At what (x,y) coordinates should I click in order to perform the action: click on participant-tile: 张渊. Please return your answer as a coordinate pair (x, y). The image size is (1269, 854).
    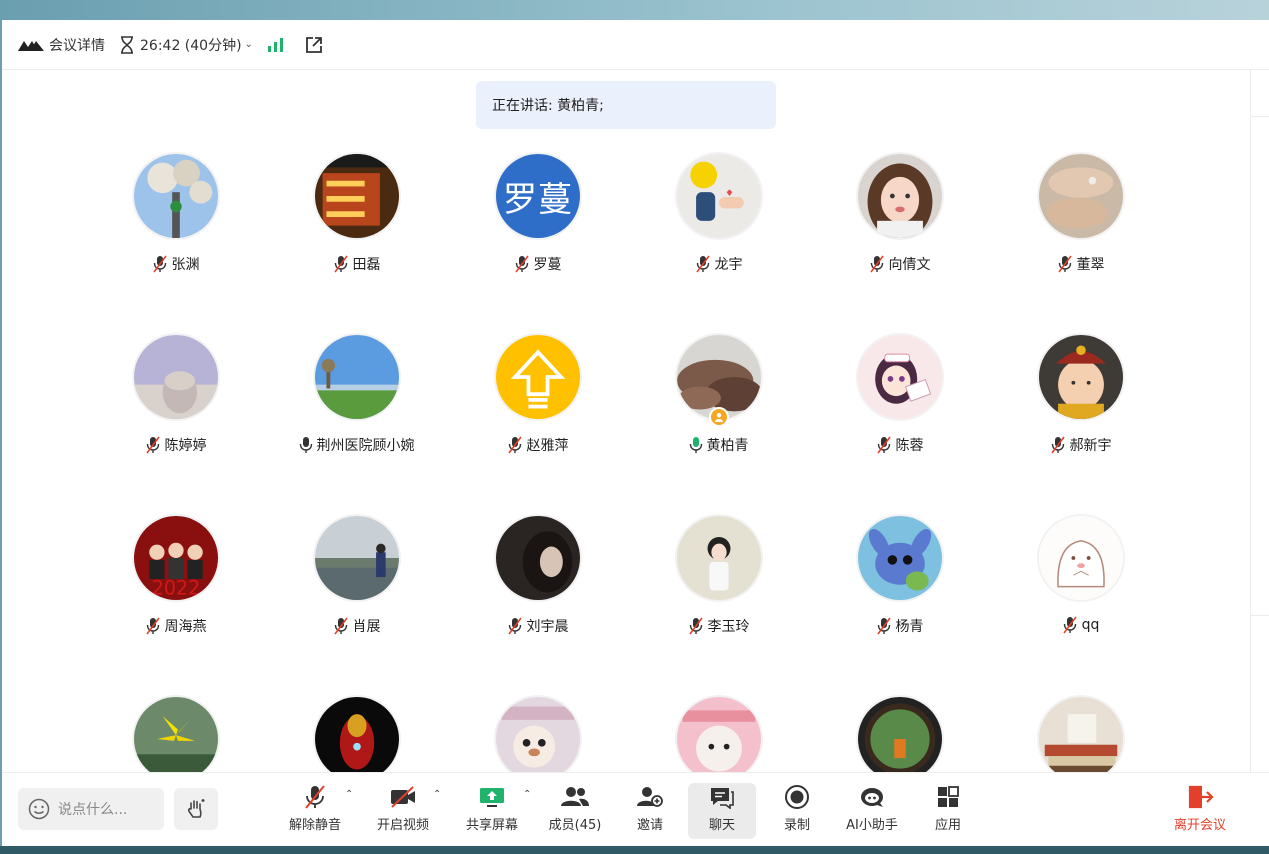
    Looking at the image, I should click on (175, 242).